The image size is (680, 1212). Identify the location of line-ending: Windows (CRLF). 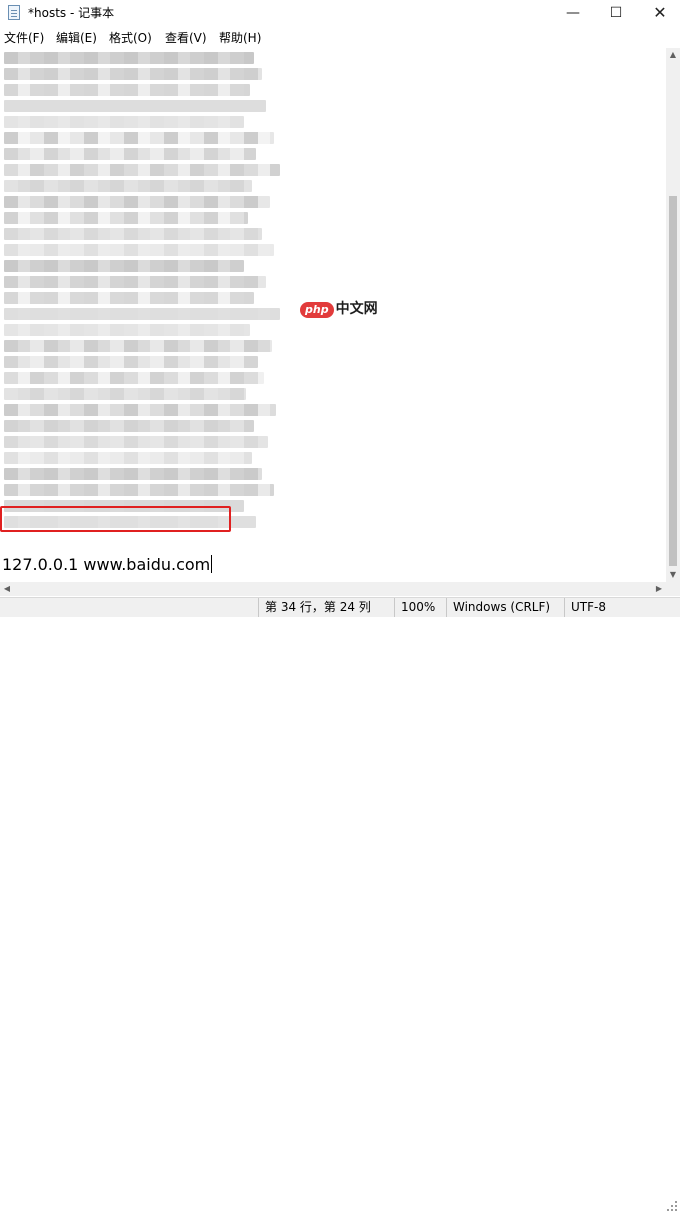
(504, 607).